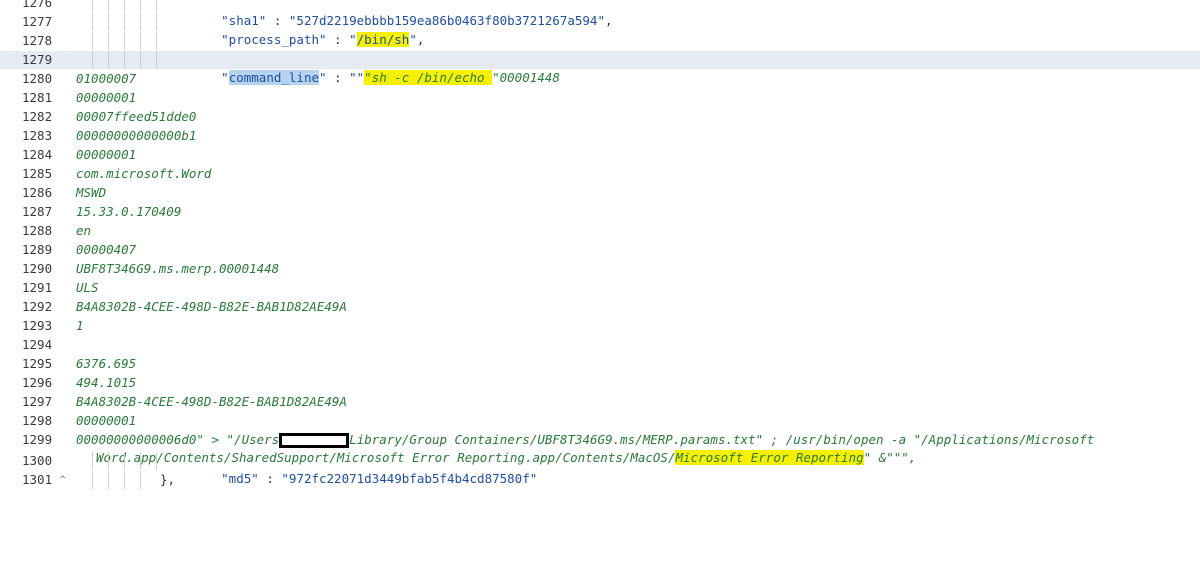  Describe the element at coordinates (37, 230) in the screenshot. I see `line-number: 1288` at that location.